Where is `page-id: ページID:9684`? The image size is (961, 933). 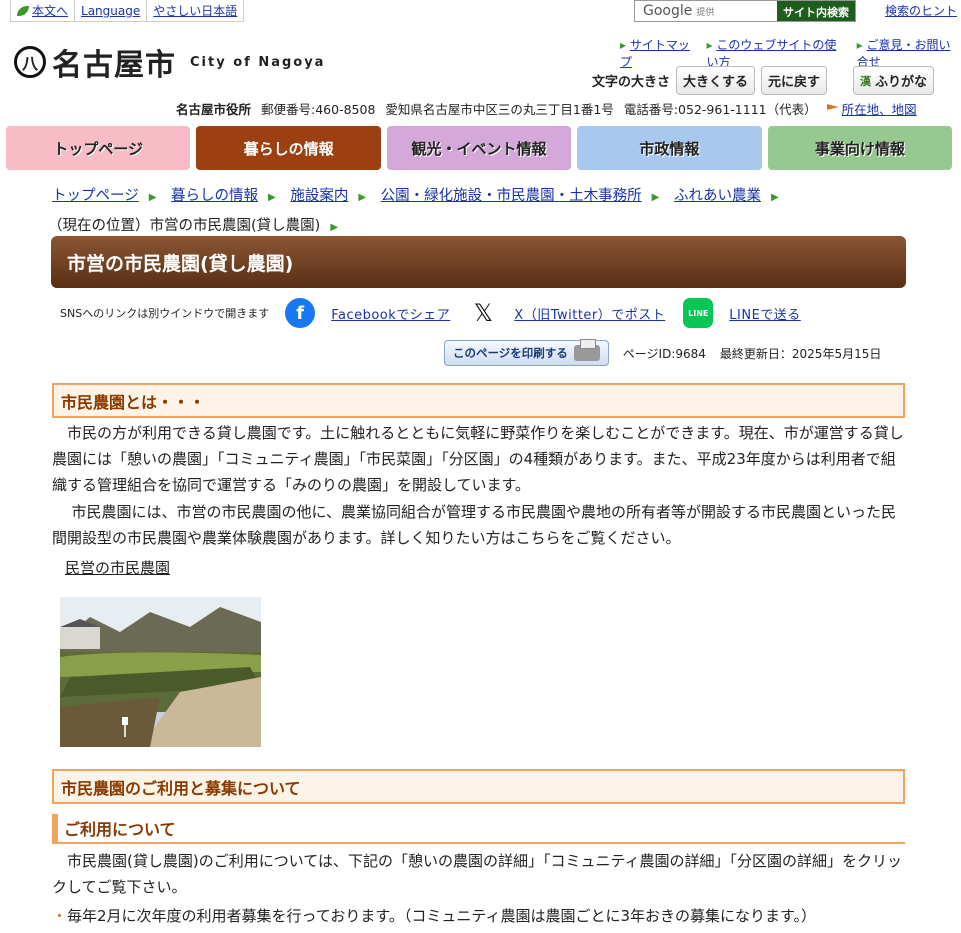
page-id: ページID:9684 is located at coordinates (664, 353).